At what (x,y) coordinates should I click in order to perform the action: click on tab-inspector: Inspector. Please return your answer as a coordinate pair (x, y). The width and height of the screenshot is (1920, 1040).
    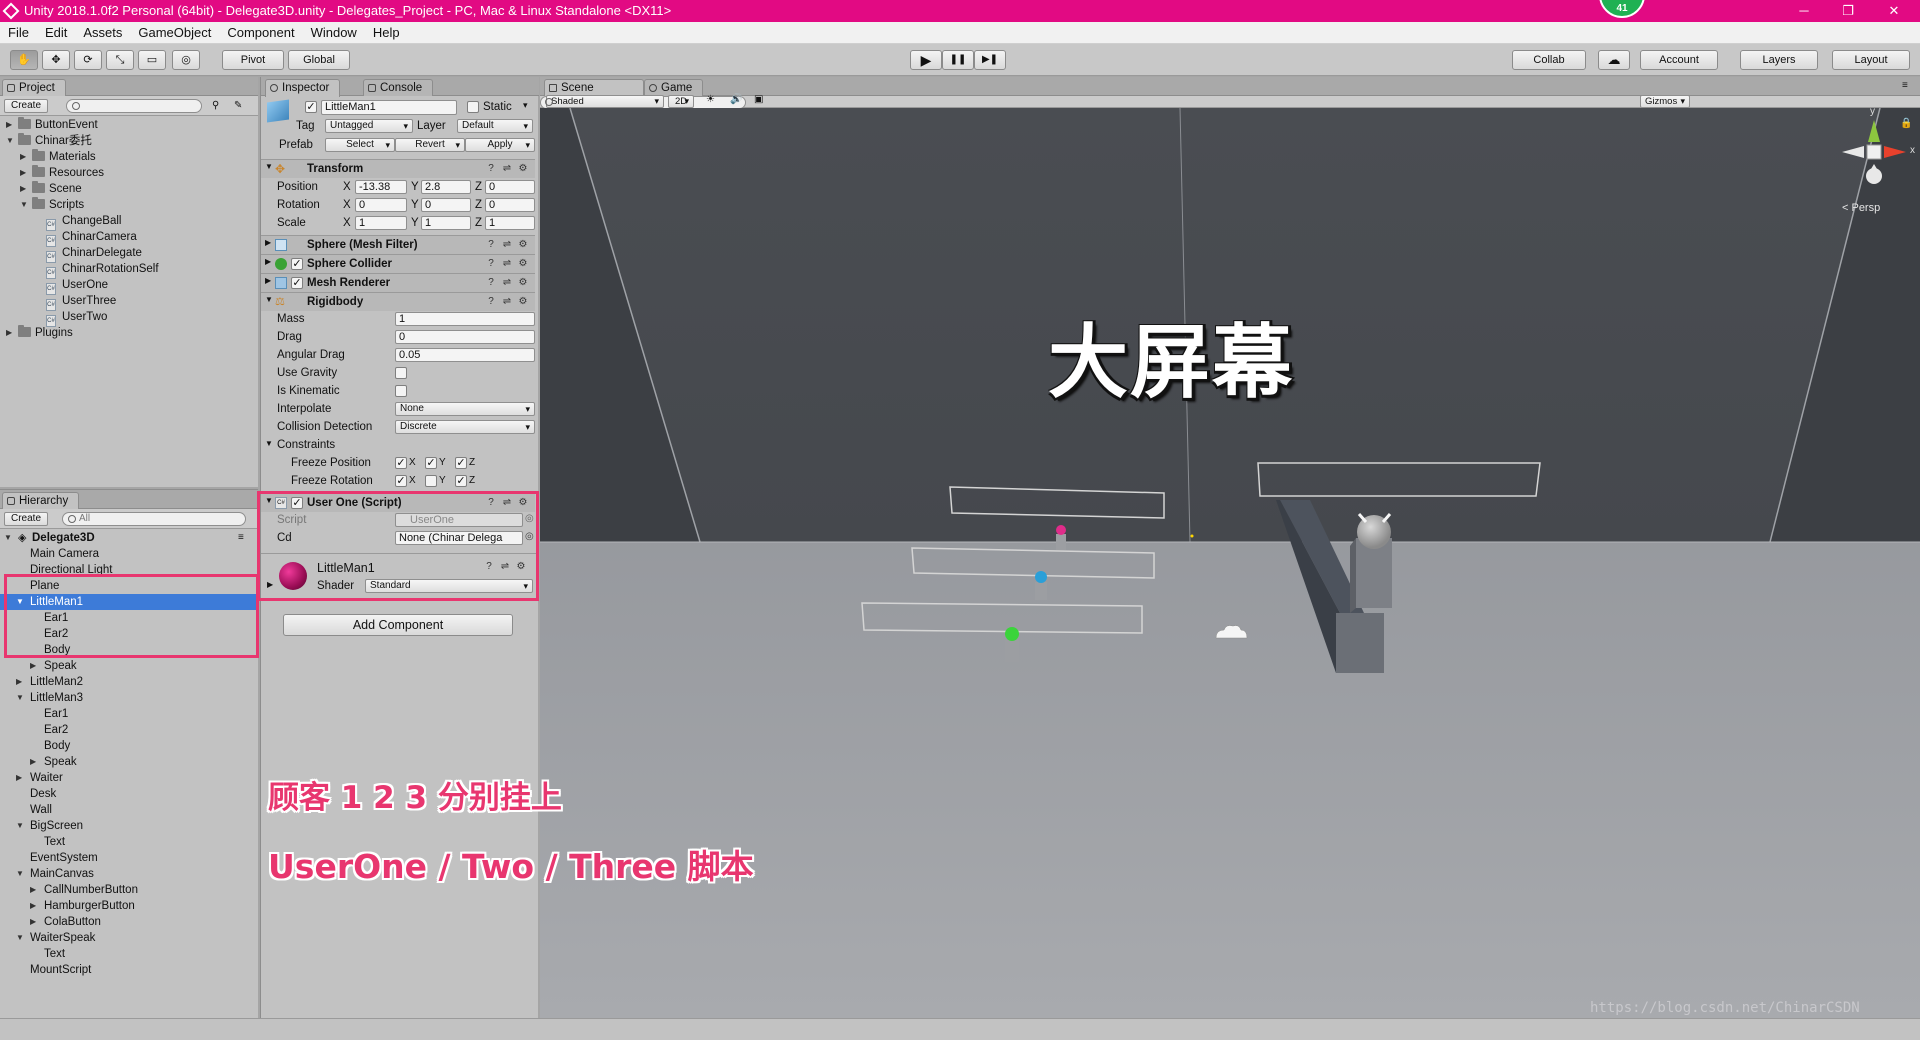
    Looking at the image, I should click on (303, 88).